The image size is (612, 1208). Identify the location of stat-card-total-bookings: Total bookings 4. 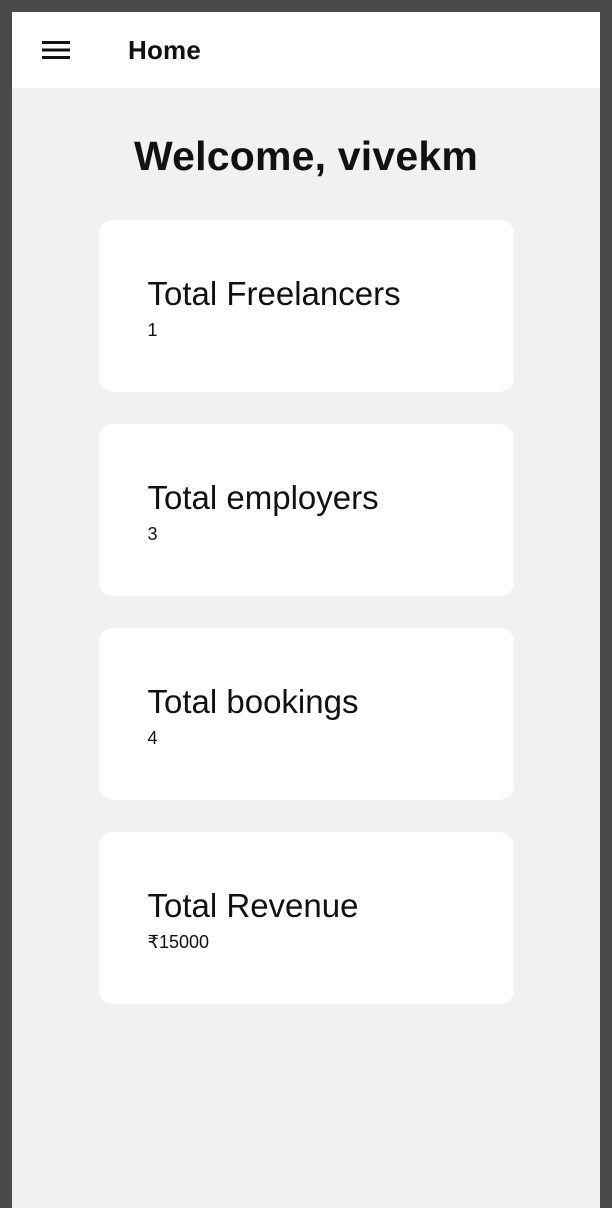
(306, 714).